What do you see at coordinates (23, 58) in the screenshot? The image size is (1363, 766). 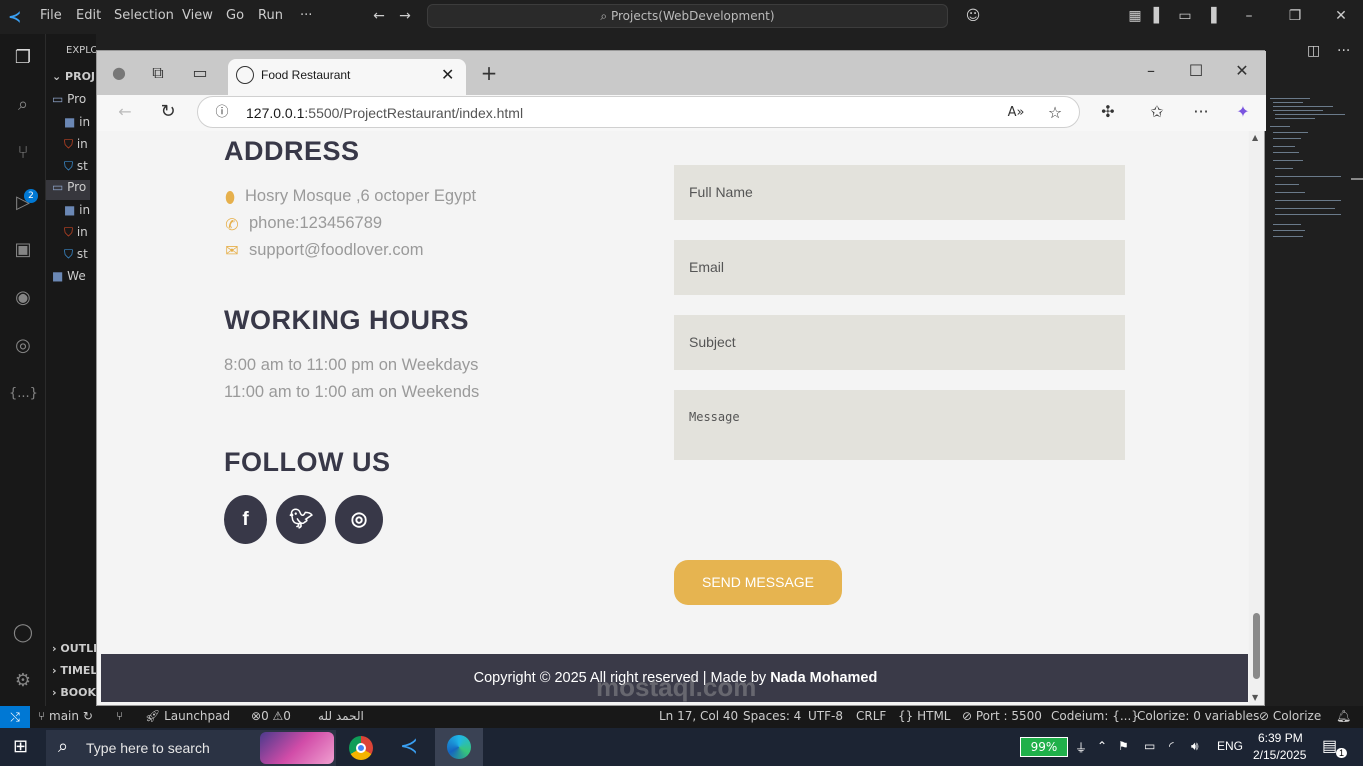 I see `explorer-icon: ❐` at bounding box center [23, 58].